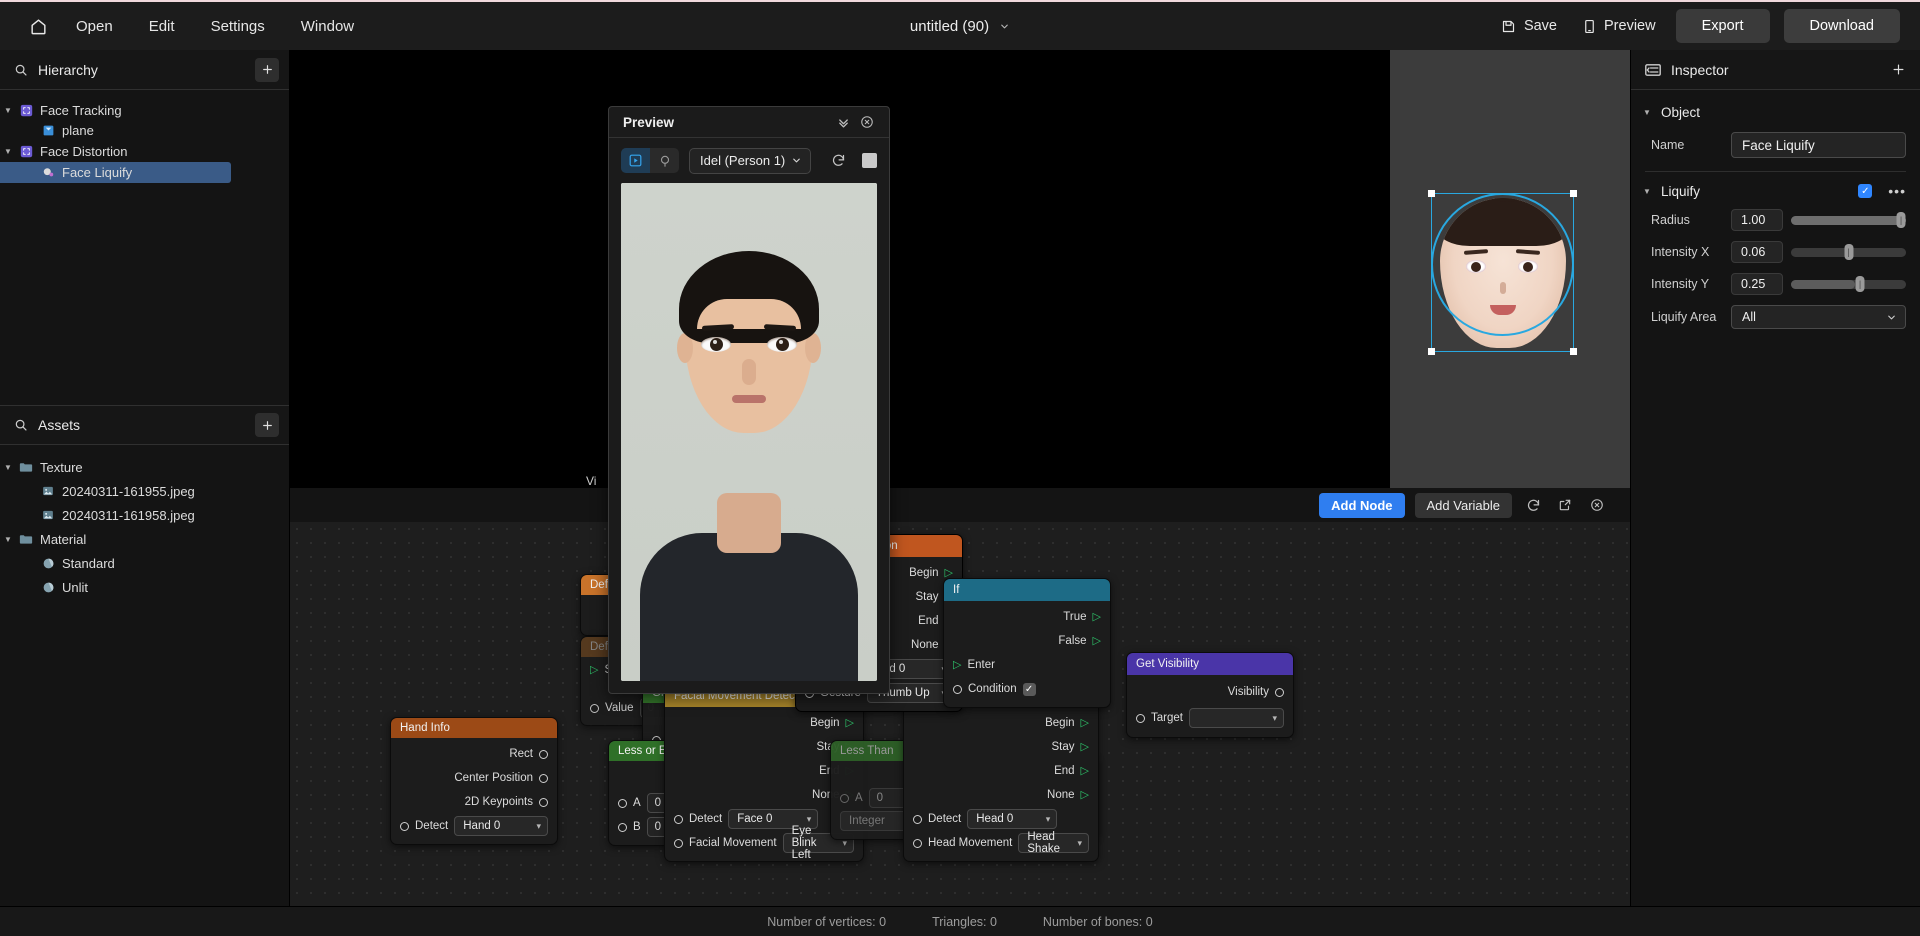 The height and width of the screenshot is (936, 1920). Describe the element at coordinates (843, 122) in the screenshot. I see `chevrons-down-icon` at that location.